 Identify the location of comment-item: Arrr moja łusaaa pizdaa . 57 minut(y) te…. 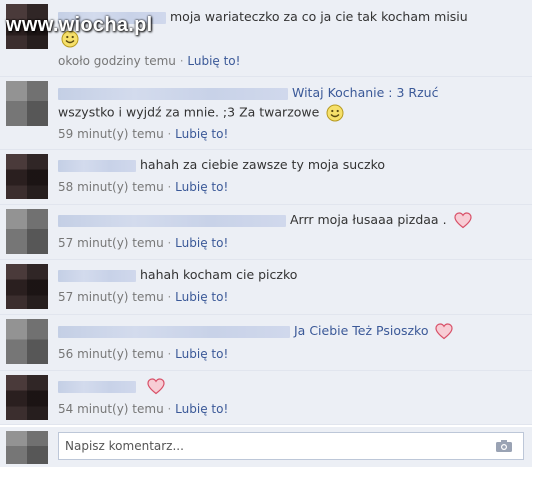
(266, 232).